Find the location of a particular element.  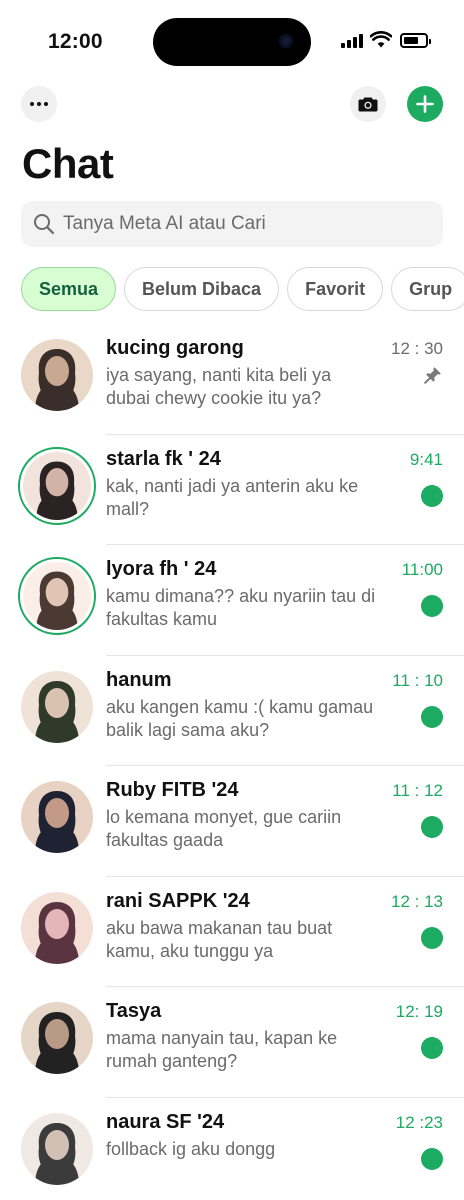

dynamic-island is located at coordinates (232, 42).